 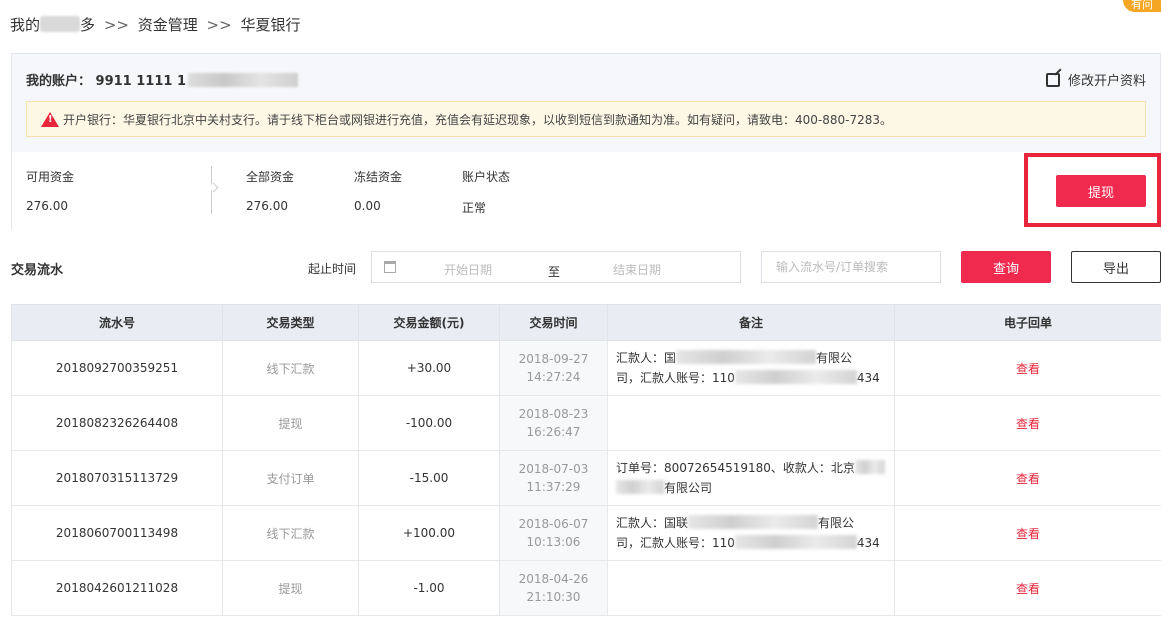 I want to click on column-header-type: 交易类型, so click(x=290, y=322).